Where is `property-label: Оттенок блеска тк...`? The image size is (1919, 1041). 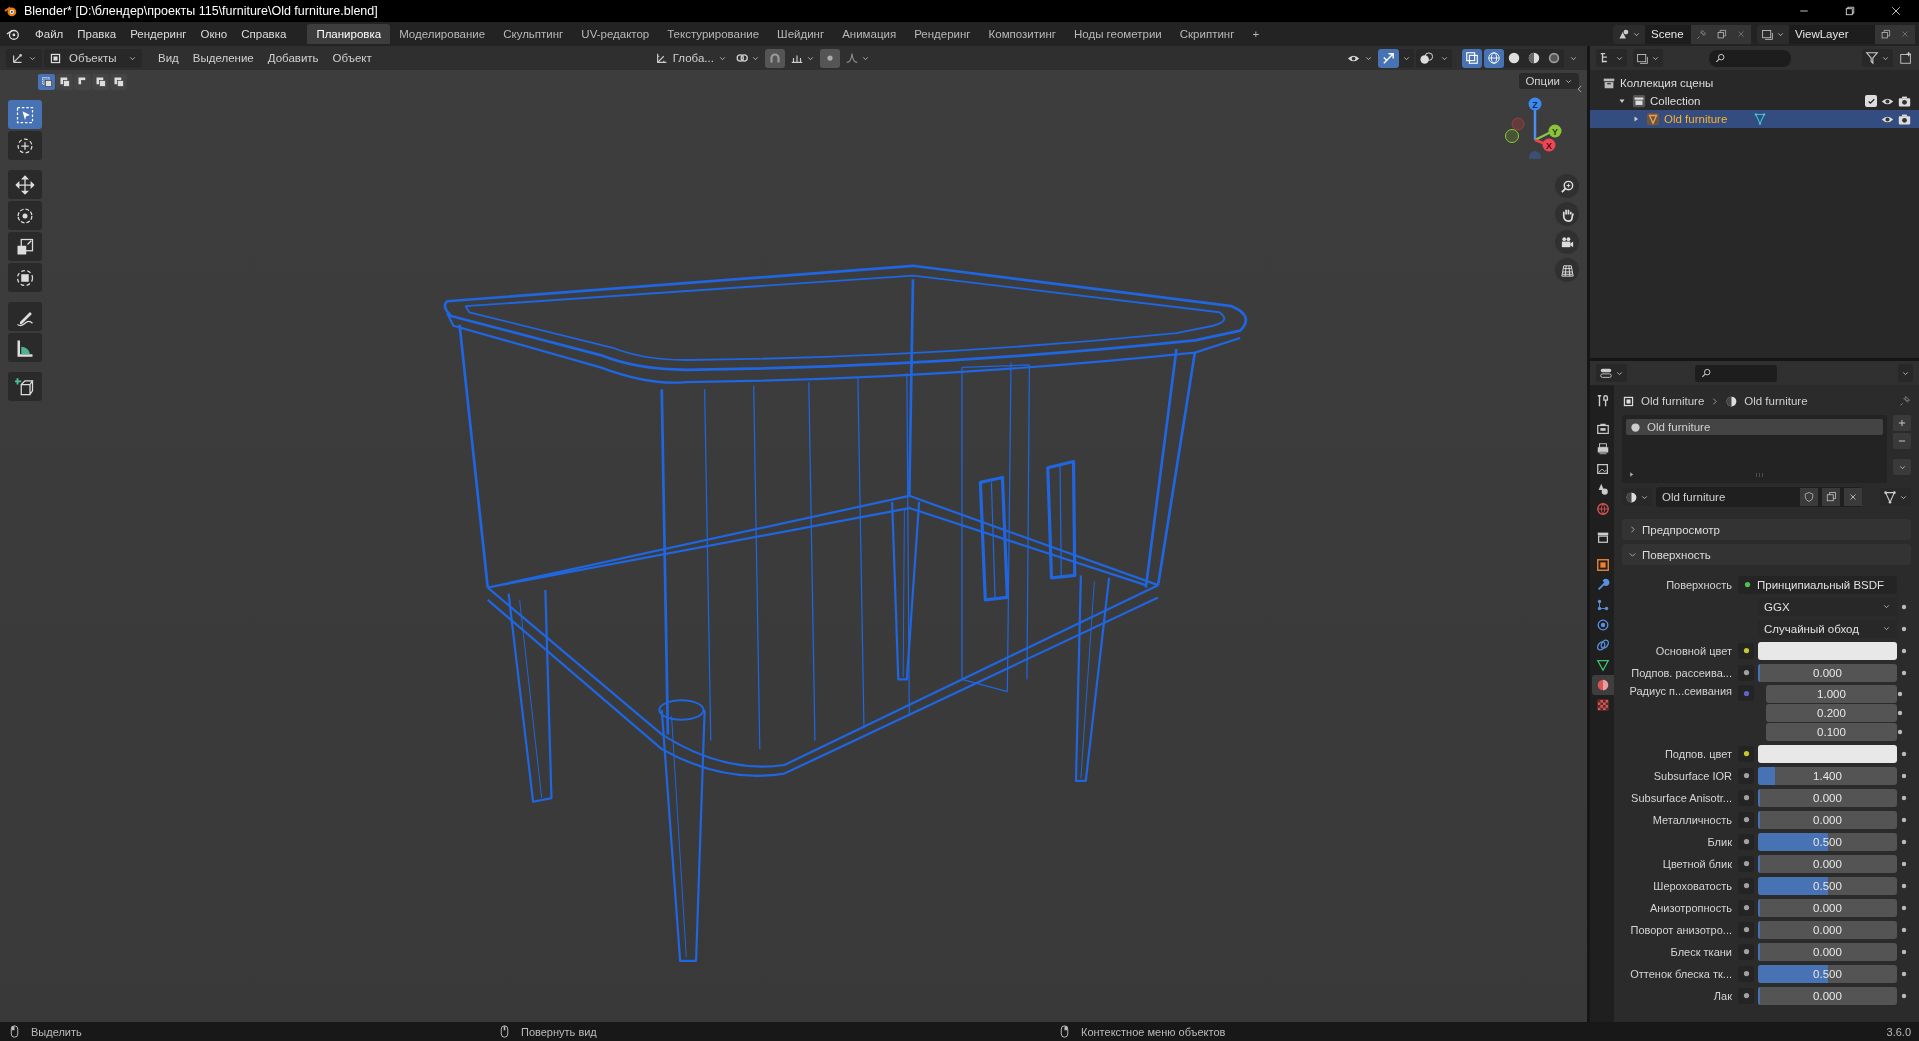
property-label: Оттенок блеска тк... is located at coordinates (1681, 973).